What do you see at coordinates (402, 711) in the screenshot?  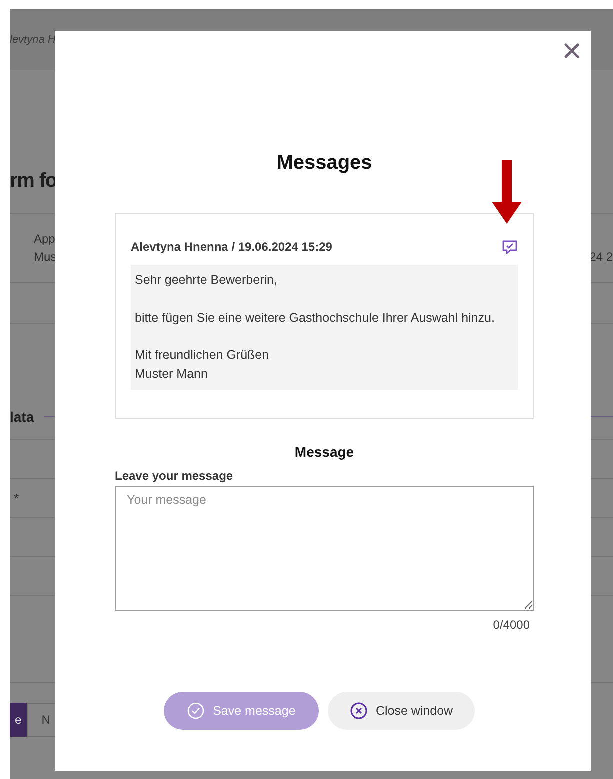 I see `close-window-button: Close window` at bounding box center [402, 711].